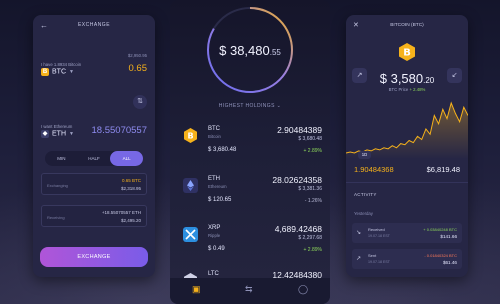 This screenshot has width=500, height=304. I want to click on price-sub-label: BTC Price, so click(398, 89).